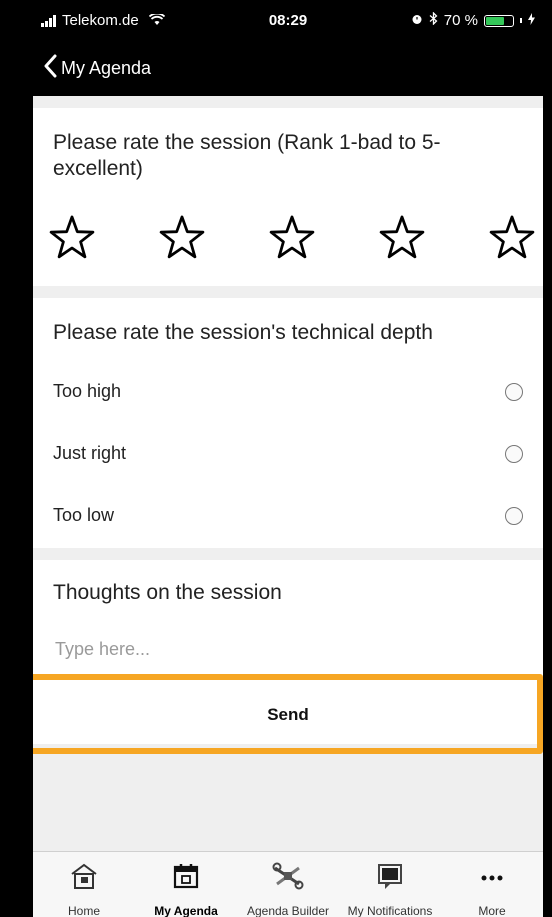 This screenshot has height=917, width=552. What do you see at coordinates (106, 67) in the screenshot?
I see `back-label: My Agenda` at bounding box center [106, 67].